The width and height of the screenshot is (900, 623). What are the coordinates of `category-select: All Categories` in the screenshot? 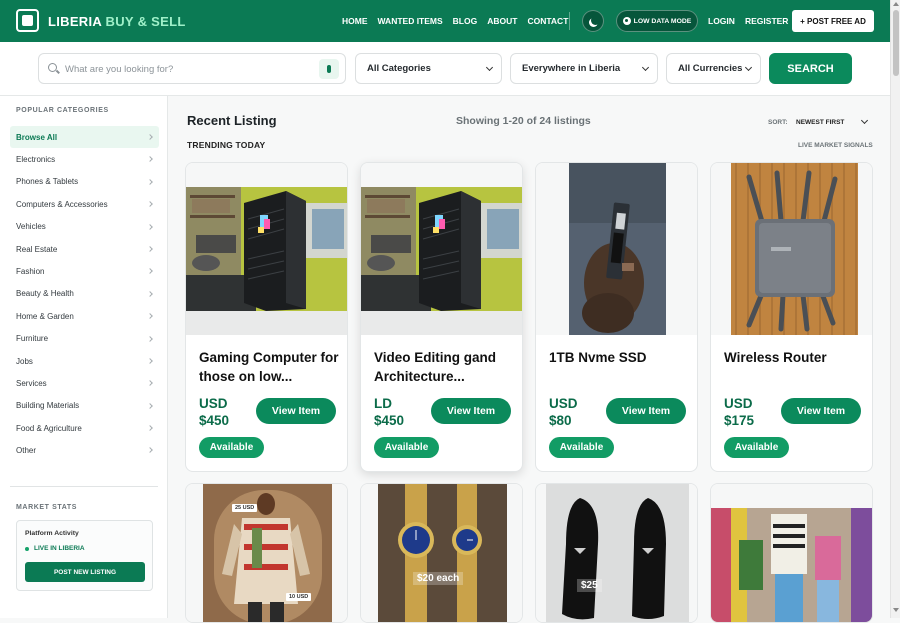 It's located at (428, 68).